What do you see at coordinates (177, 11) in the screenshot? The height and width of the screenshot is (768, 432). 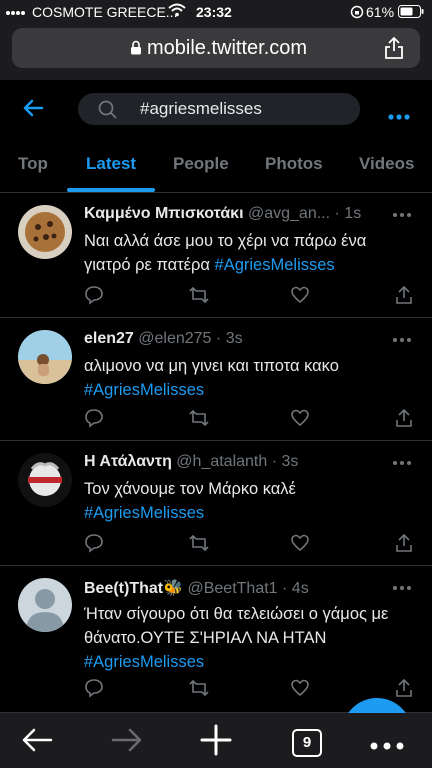 I see `wifi-icon` at bounding box center [177, 11].